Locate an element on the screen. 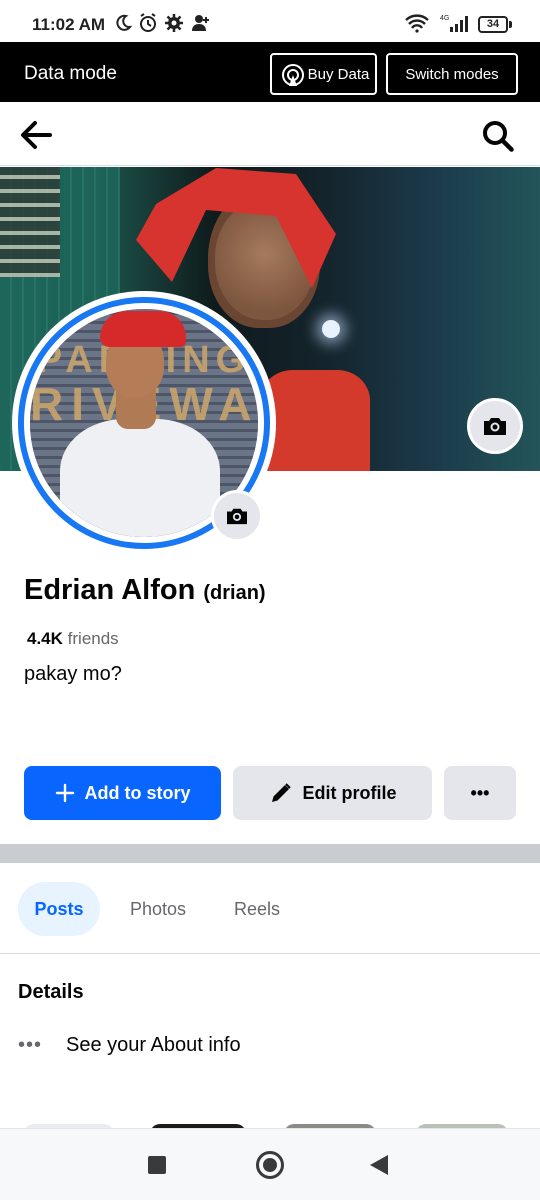  status-time: 11:02 AM is located at coordinates (69, 24).